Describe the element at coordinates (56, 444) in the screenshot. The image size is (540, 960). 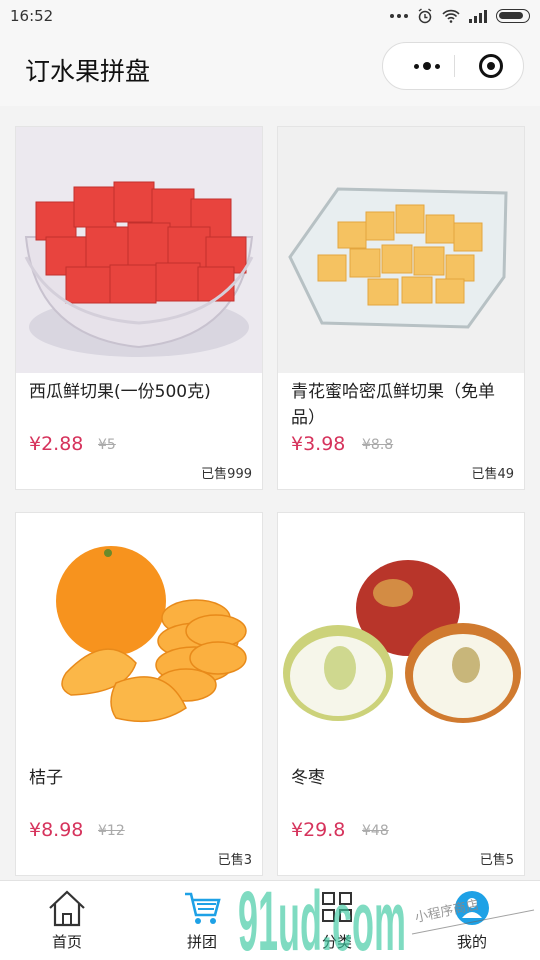
I see `product-price: ¥2.88` at that location.